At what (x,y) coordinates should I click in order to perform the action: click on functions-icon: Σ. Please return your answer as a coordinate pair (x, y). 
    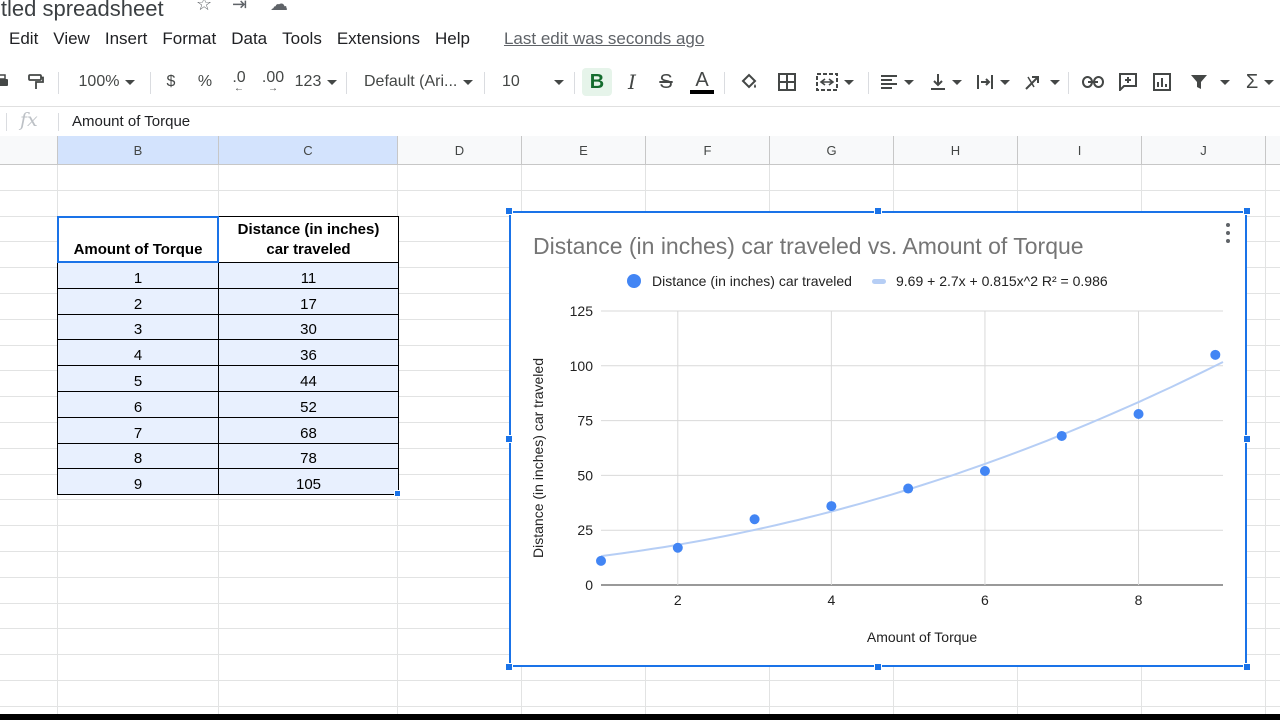
    Looking at the image, I should click on (1260, 82).